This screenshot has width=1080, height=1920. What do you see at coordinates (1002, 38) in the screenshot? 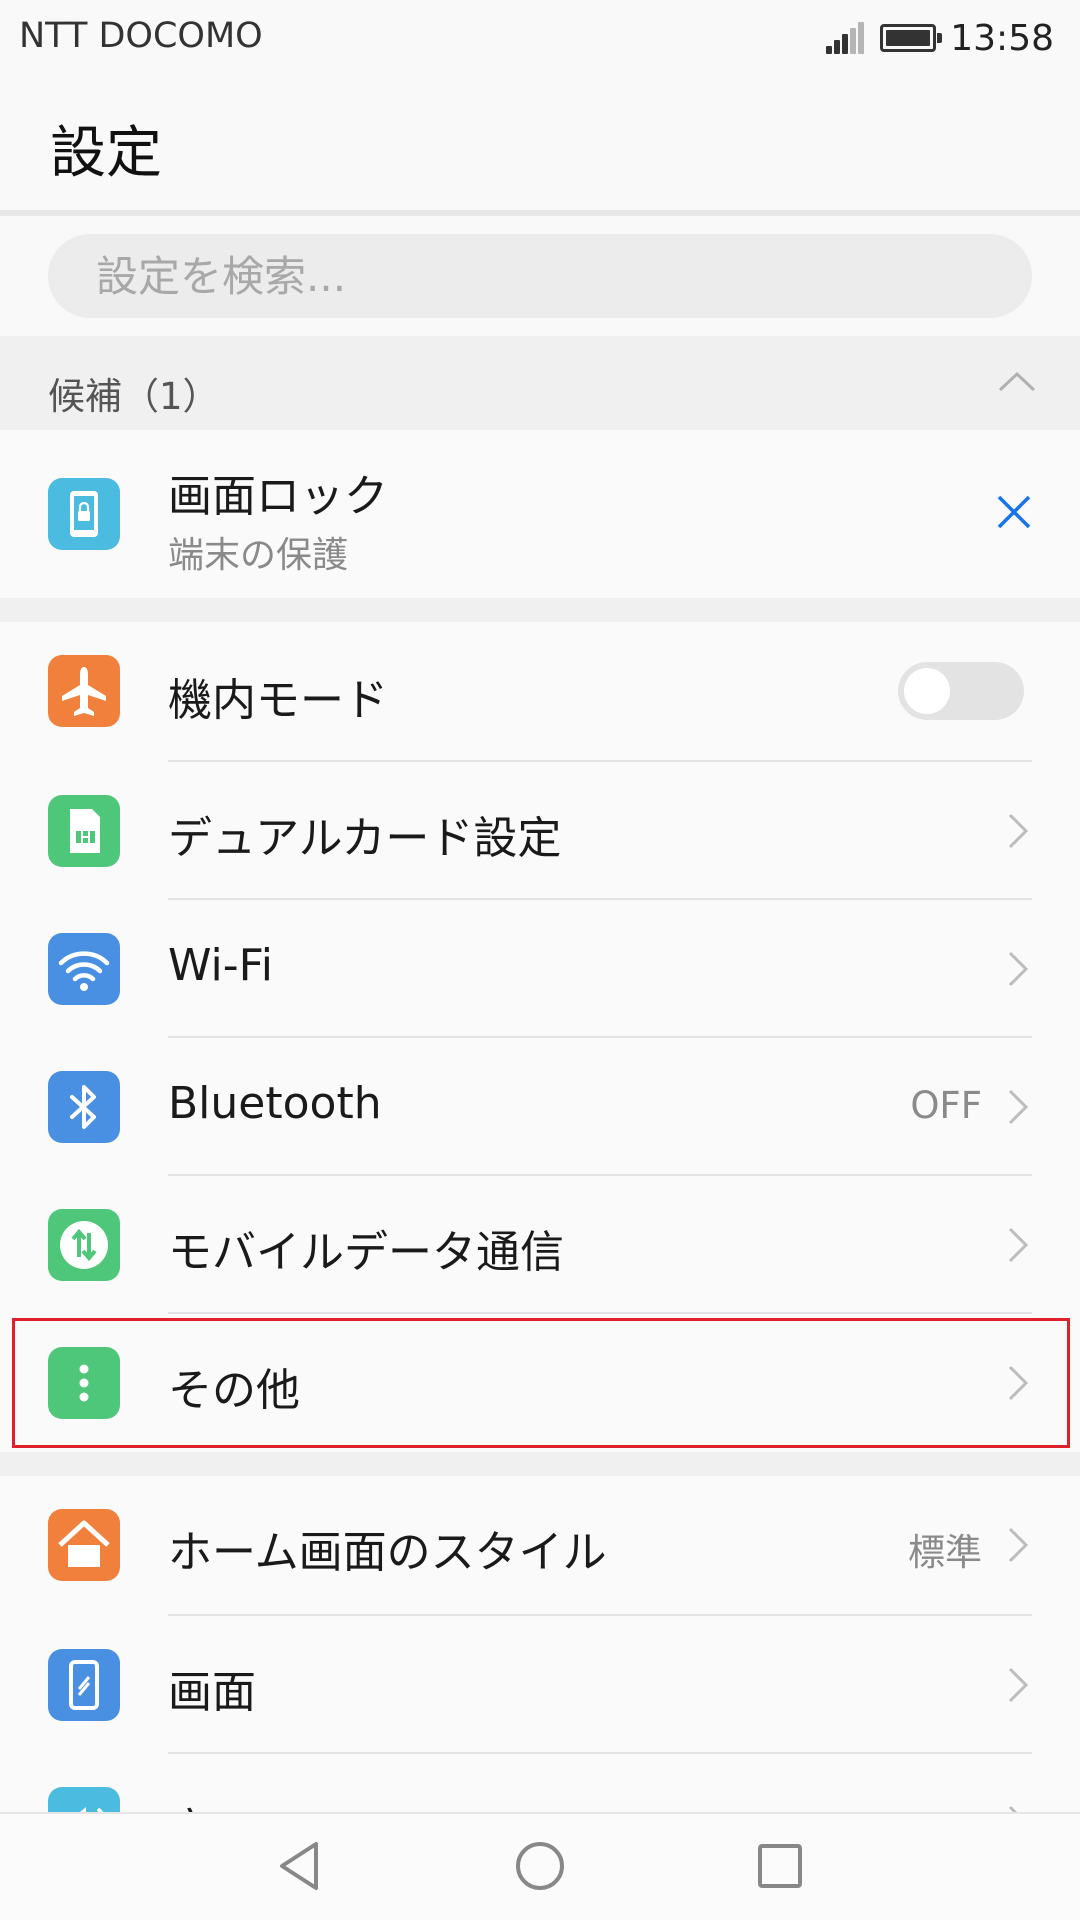
I see `clock: 13:58` at bounding box center [1002, 38].